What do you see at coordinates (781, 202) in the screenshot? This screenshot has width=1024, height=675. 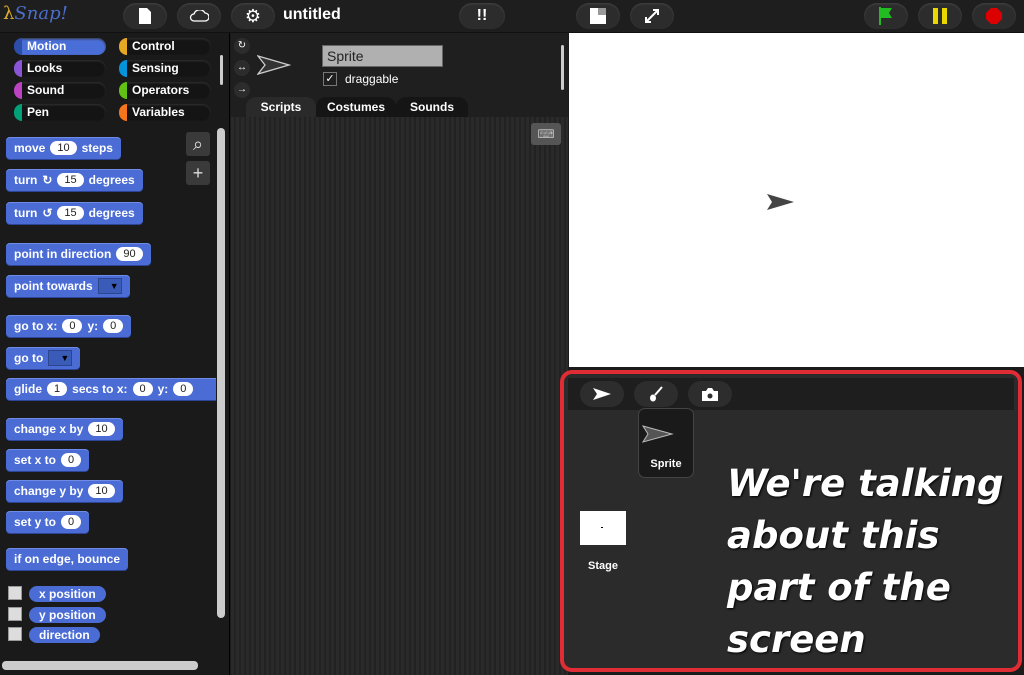 I see `sprite-on-stage` at bounding box center [781, 202].